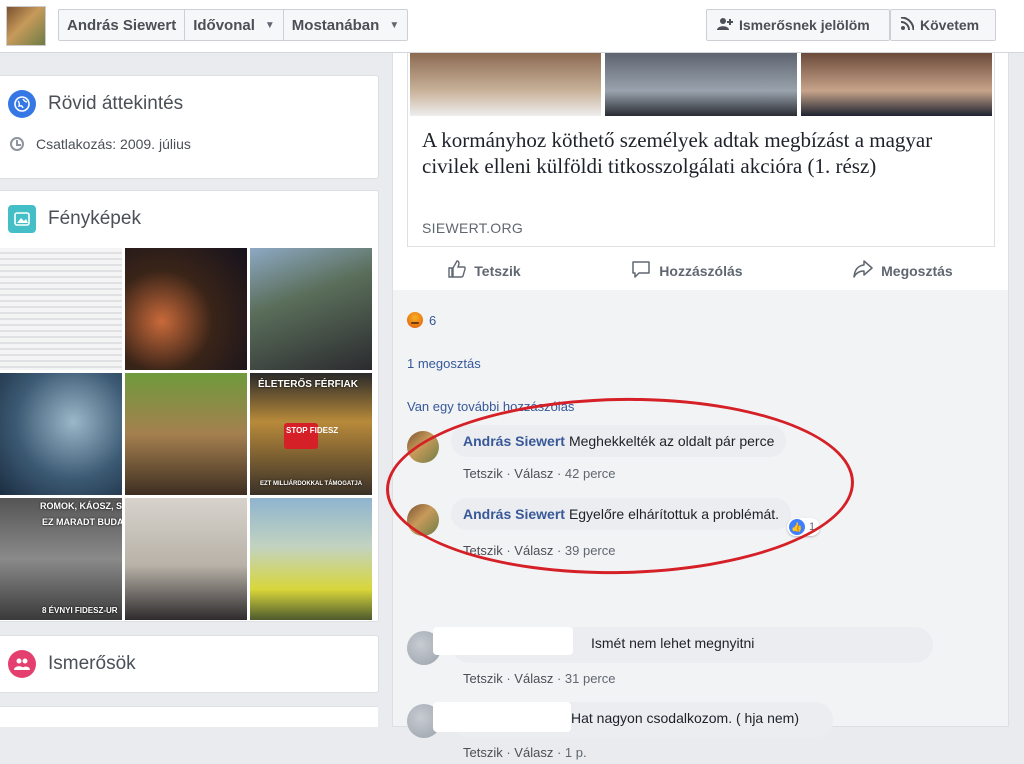  I want to click on photo-caption: EZ MARADT BUDA, so click(82, 522).